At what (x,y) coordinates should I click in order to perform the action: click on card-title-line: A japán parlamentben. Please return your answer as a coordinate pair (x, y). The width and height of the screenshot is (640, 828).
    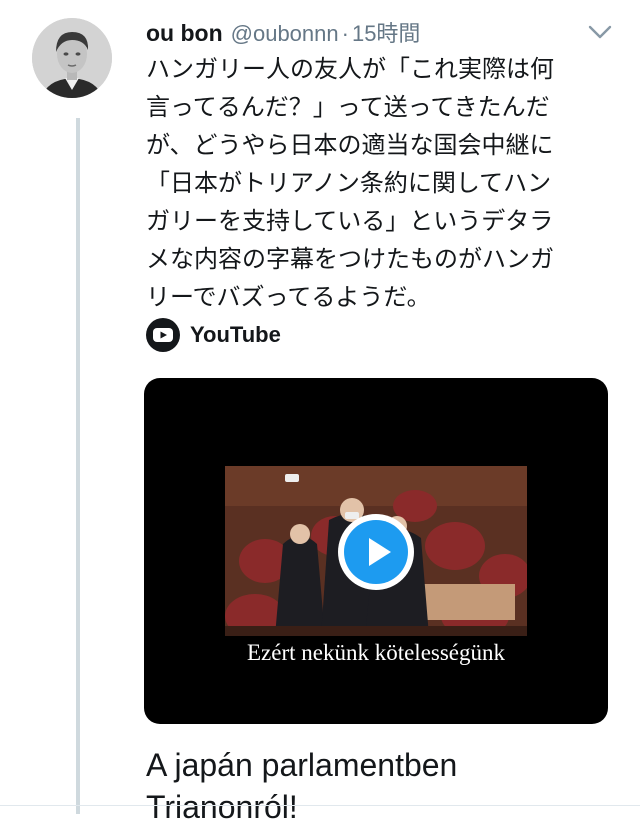
    Looking at the image, I should click on (302, 765).